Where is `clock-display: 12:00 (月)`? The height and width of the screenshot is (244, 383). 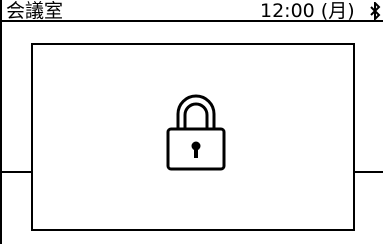 clock-display: 12:00 (月) is located at coordinates (307, 11).